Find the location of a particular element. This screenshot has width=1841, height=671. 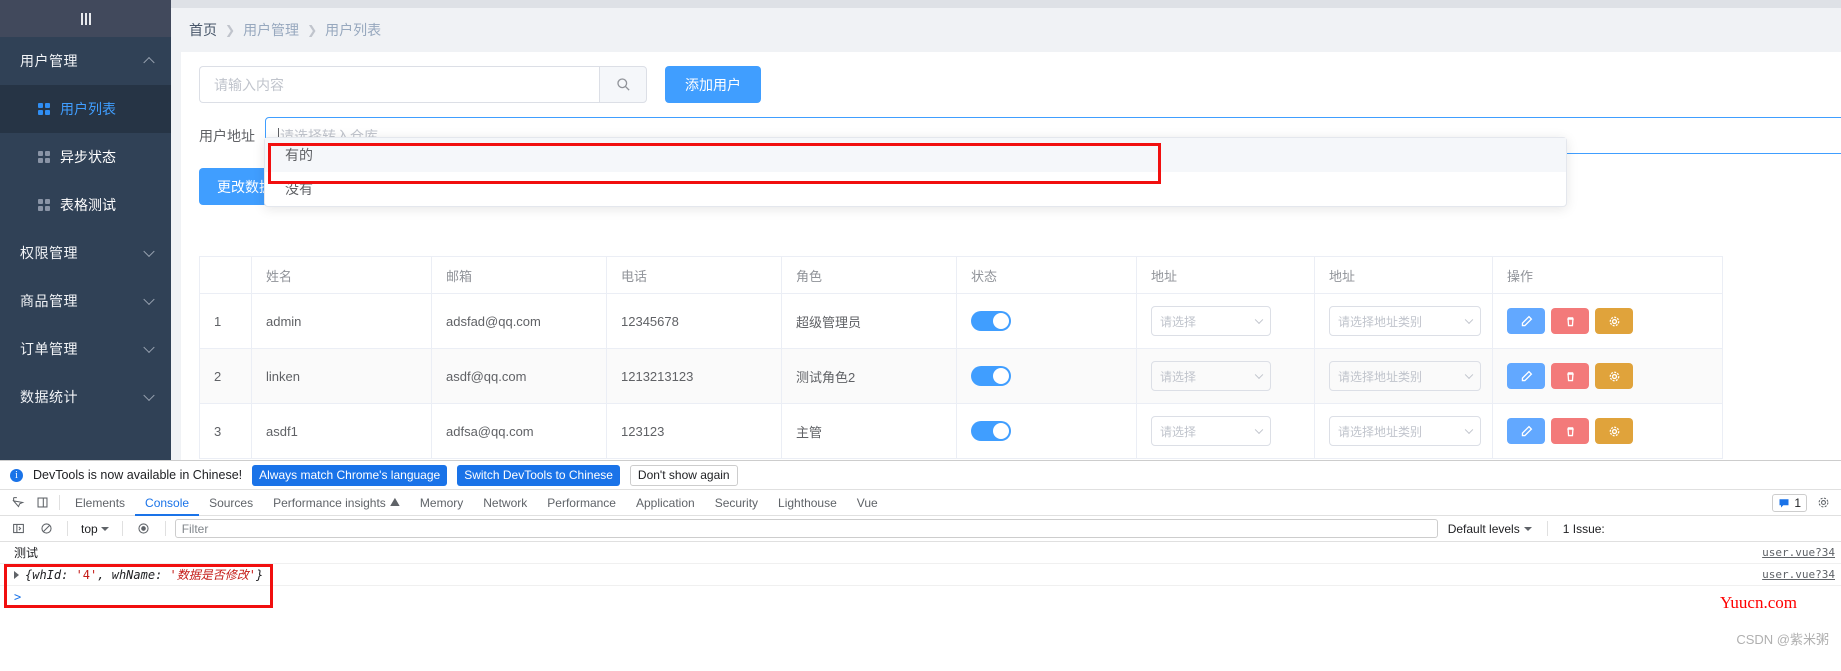

message-count: 1 is located at coordinates (1797, 502).